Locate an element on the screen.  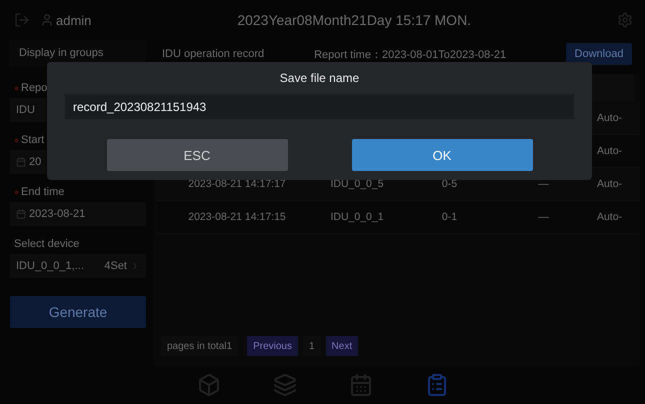
settings-icon is located at coordinates (625, 20).